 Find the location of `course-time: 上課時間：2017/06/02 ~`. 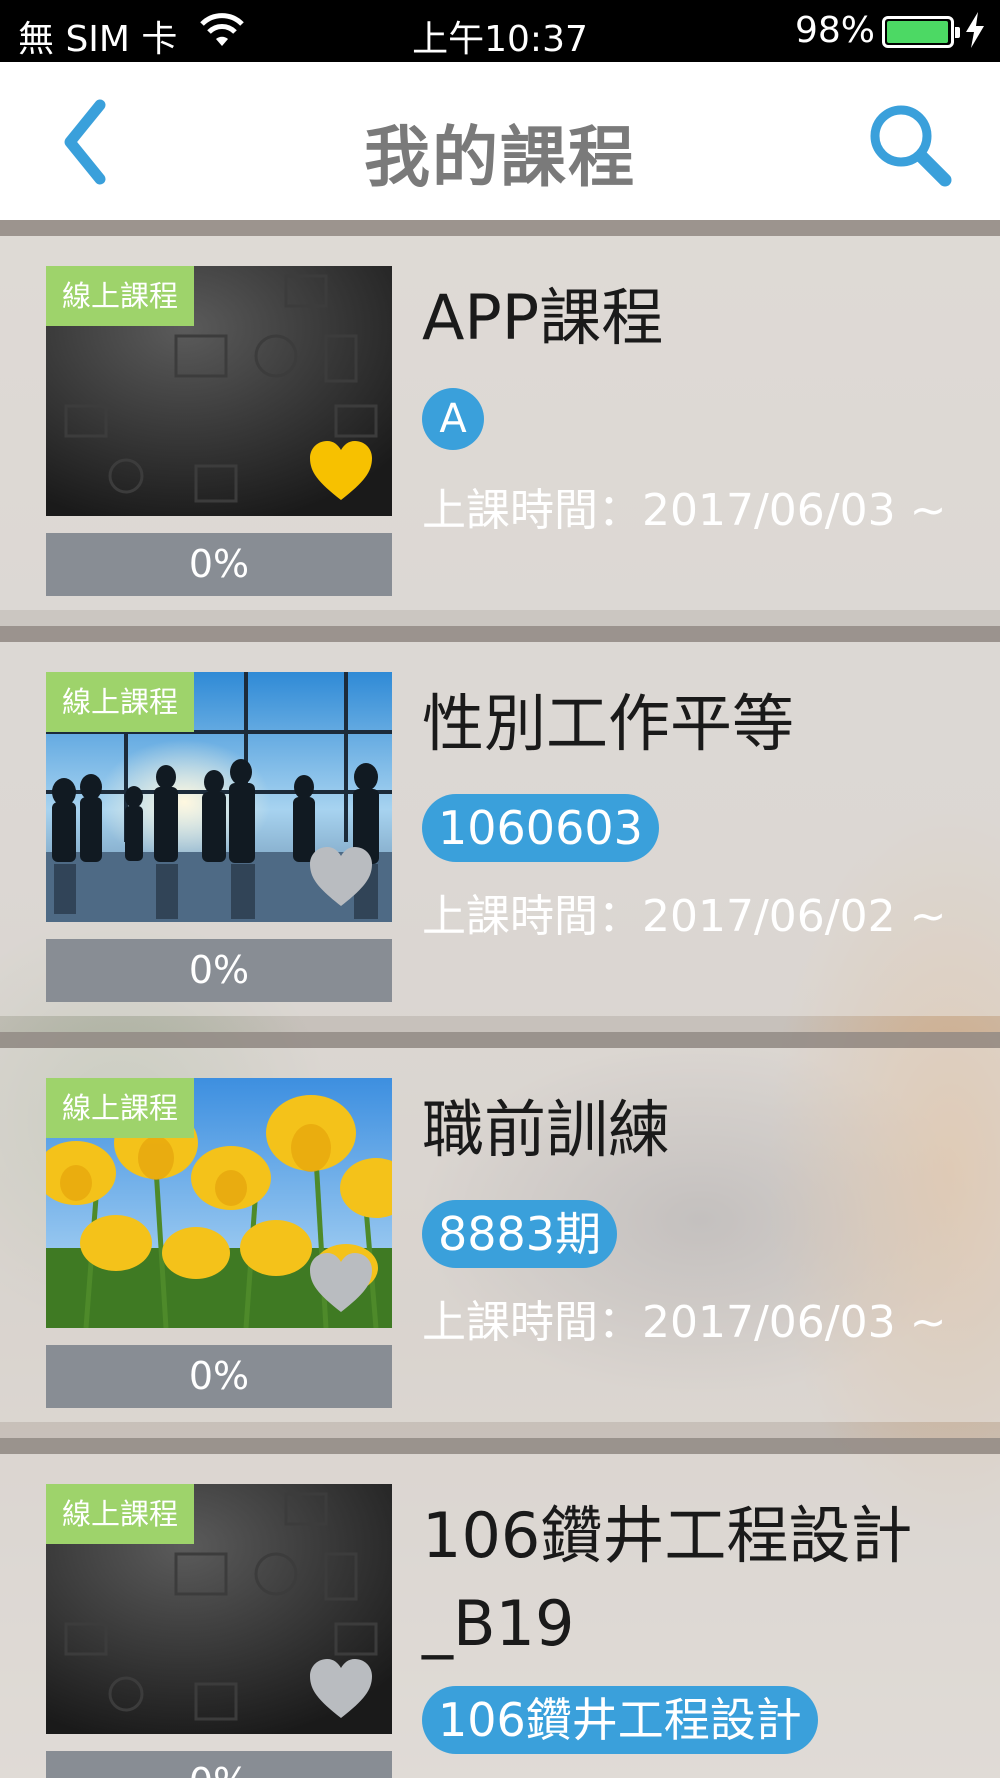

course-time: 上課時間：2017/06/02 ~ is located at coordinates (684, 916).